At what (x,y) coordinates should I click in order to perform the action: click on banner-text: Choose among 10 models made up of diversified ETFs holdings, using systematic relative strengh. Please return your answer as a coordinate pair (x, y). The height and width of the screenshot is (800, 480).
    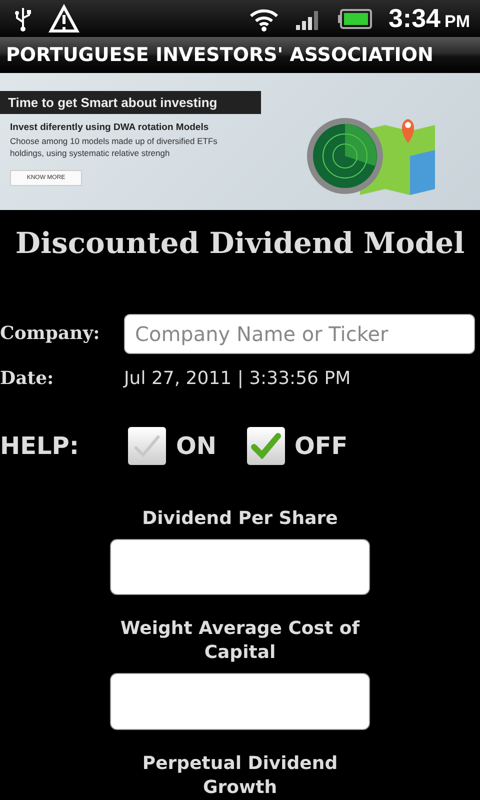
    Looking at the image, I should click on (113, 147).